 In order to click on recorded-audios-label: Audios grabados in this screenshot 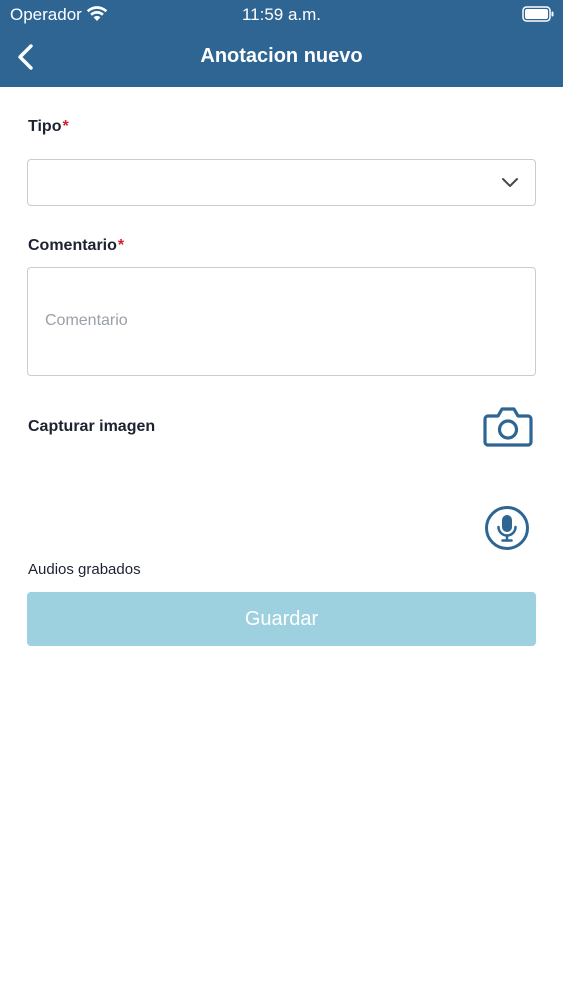, I will do `click(84, 569)`.